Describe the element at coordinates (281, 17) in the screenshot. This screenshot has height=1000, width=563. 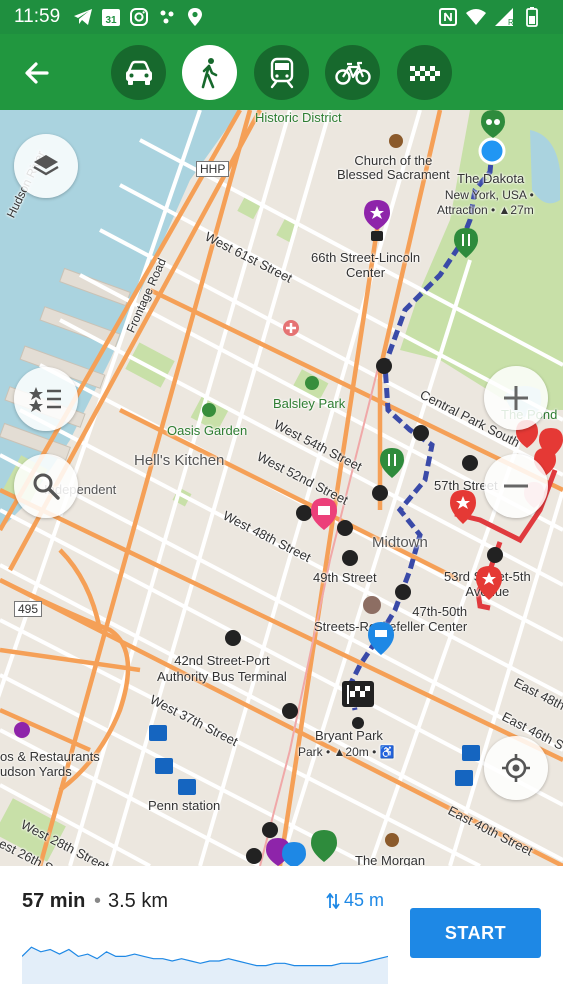
I see `status-bar: 11:59 31 R` at that location.